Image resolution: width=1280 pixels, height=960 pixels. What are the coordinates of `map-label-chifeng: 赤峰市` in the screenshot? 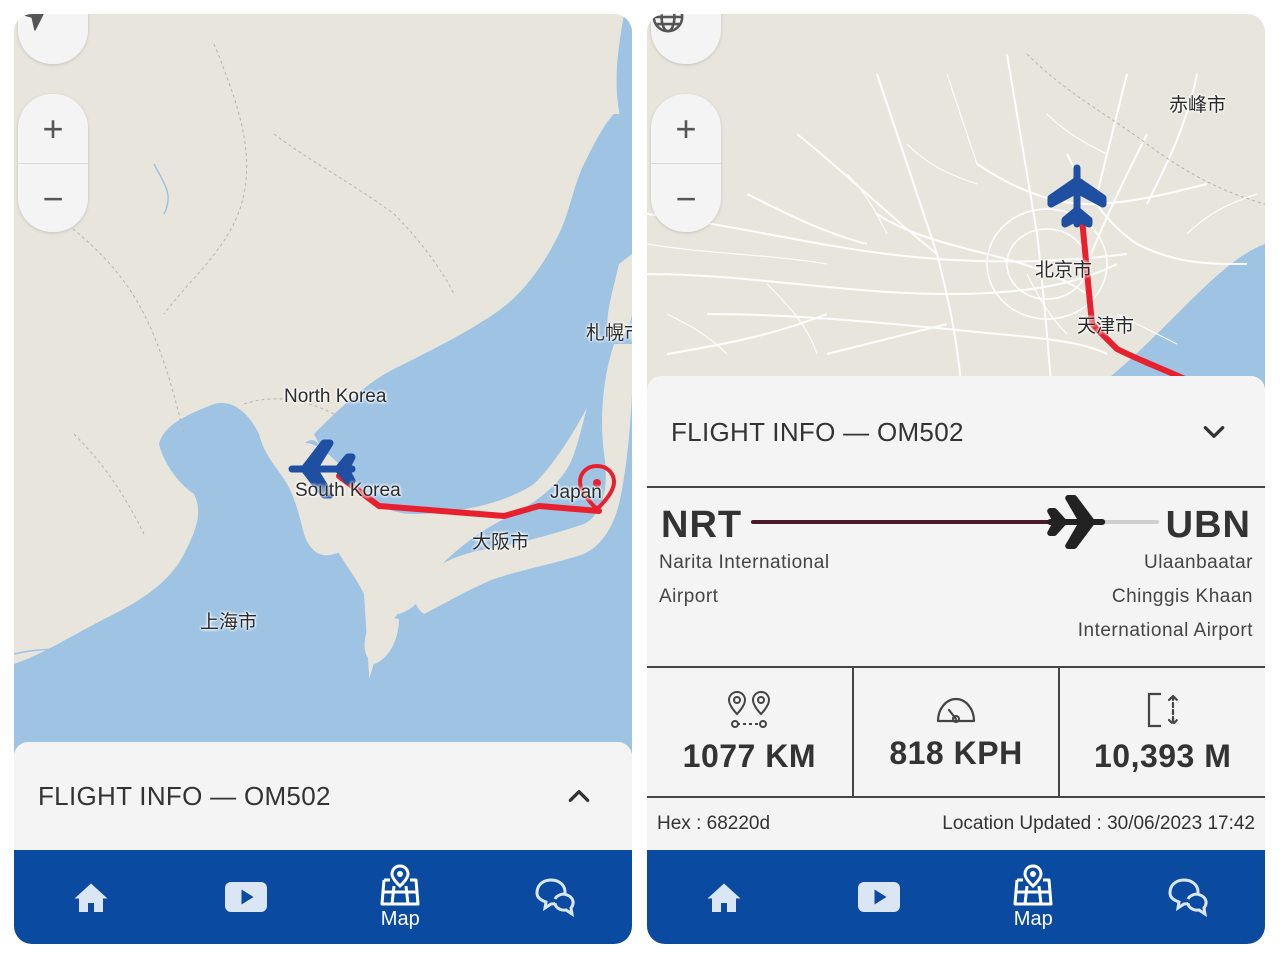 It's located at (1198, 105).